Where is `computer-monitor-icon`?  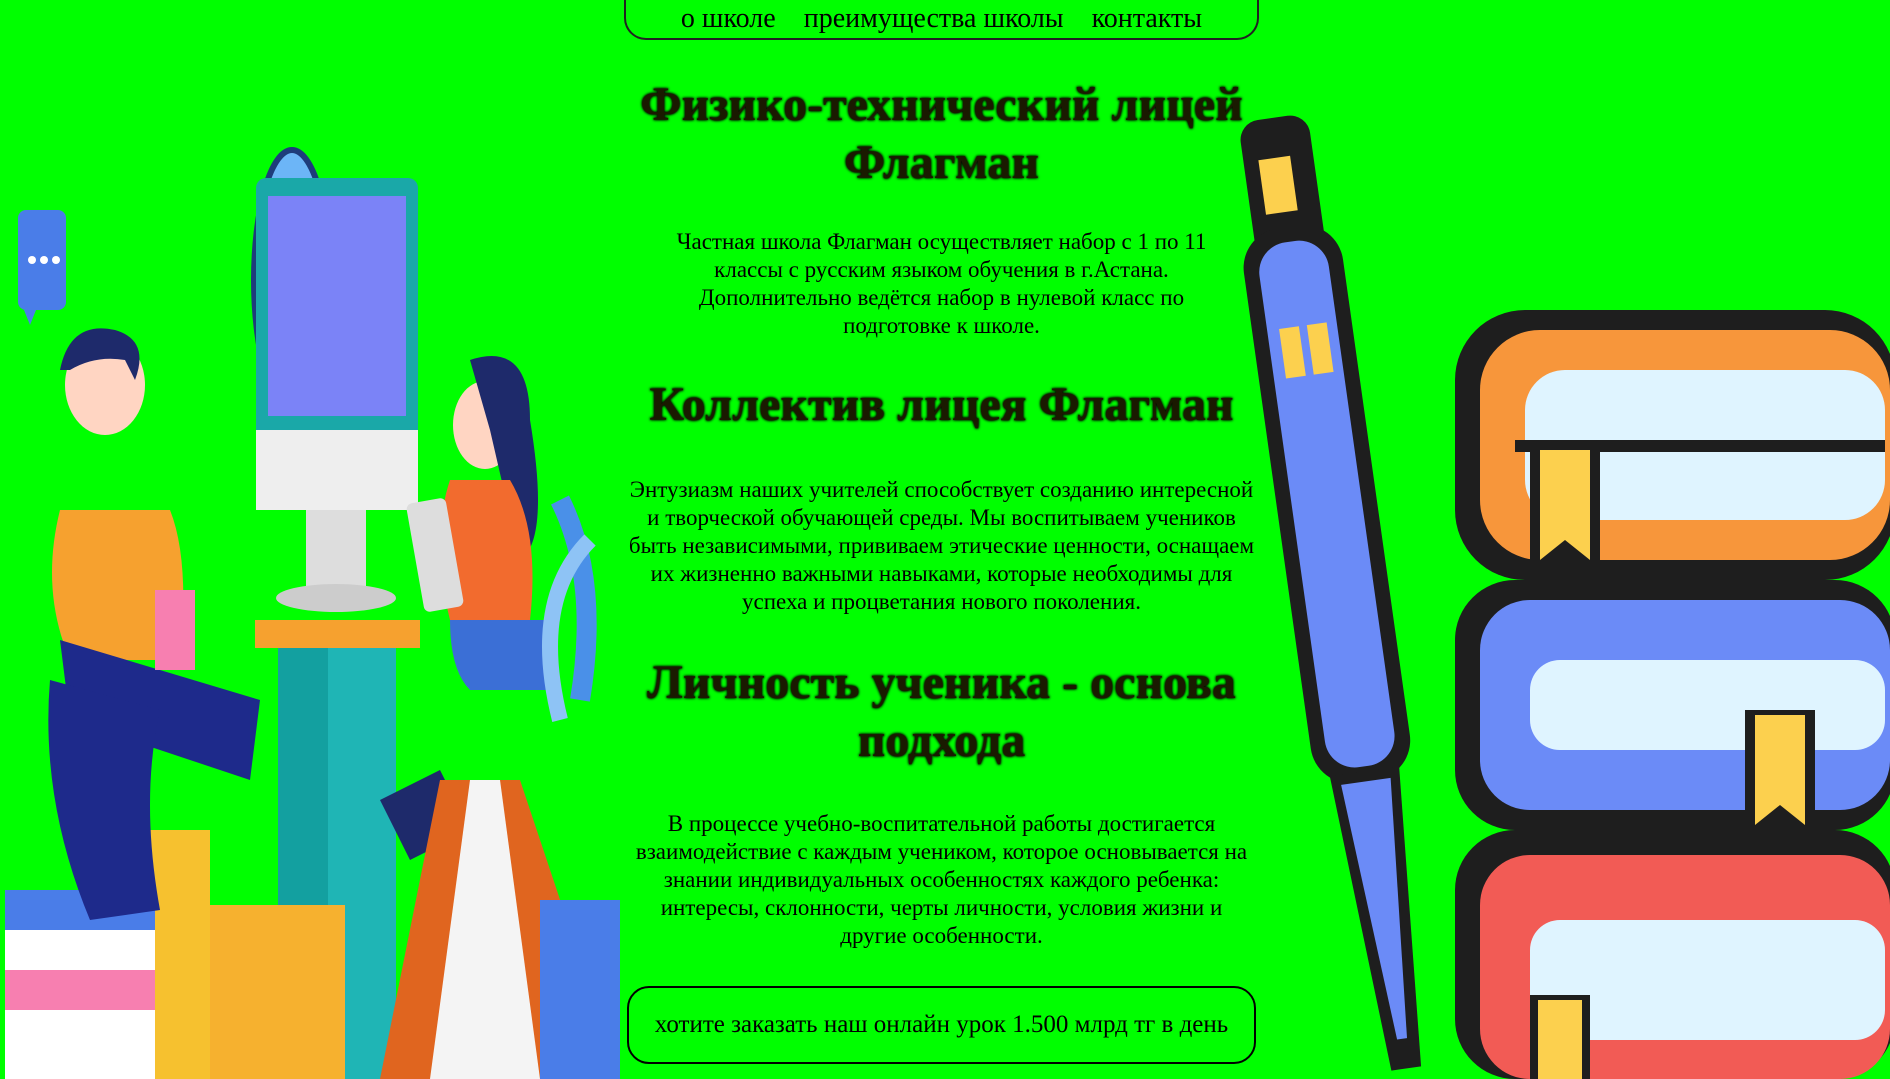 computer-monitor-icon is located at coordinates (337, 395).